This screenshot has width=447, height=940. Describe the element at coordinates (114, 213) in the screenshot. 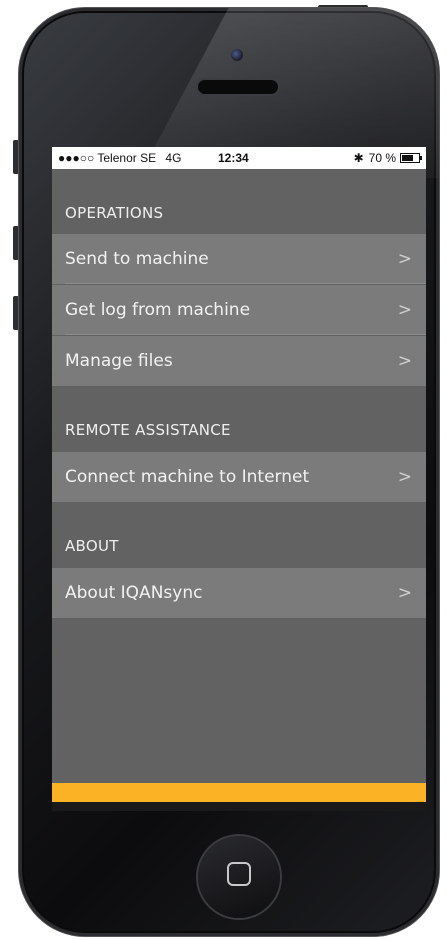

I see `section-header-operations: OPERATIONS` at that location.